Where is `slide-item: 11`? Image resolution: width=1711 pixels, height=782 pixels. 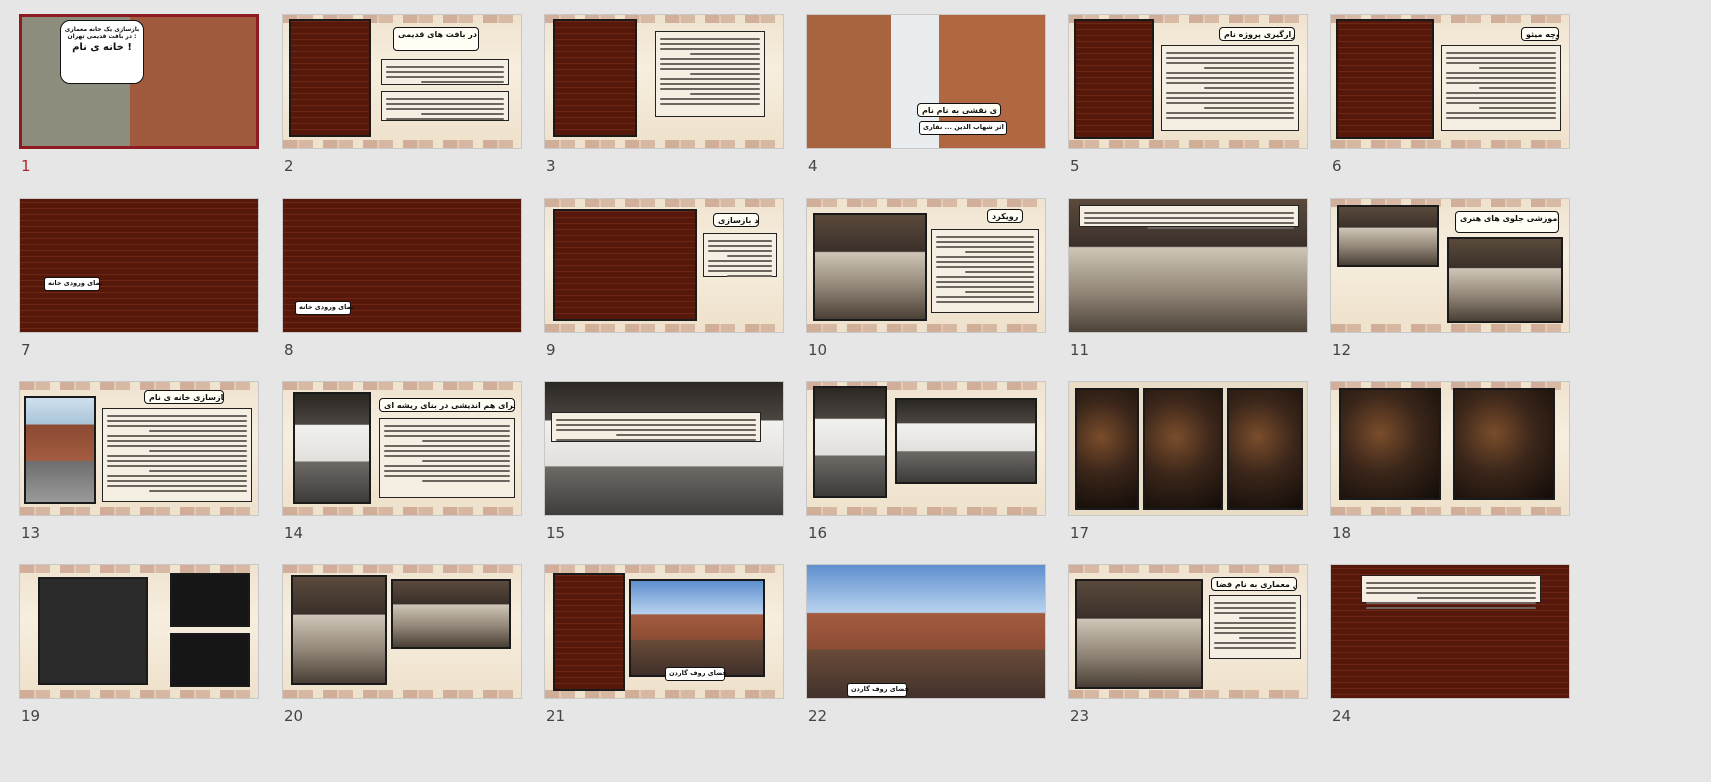 slide-item: 11 is located at coordinates (1188, 280).